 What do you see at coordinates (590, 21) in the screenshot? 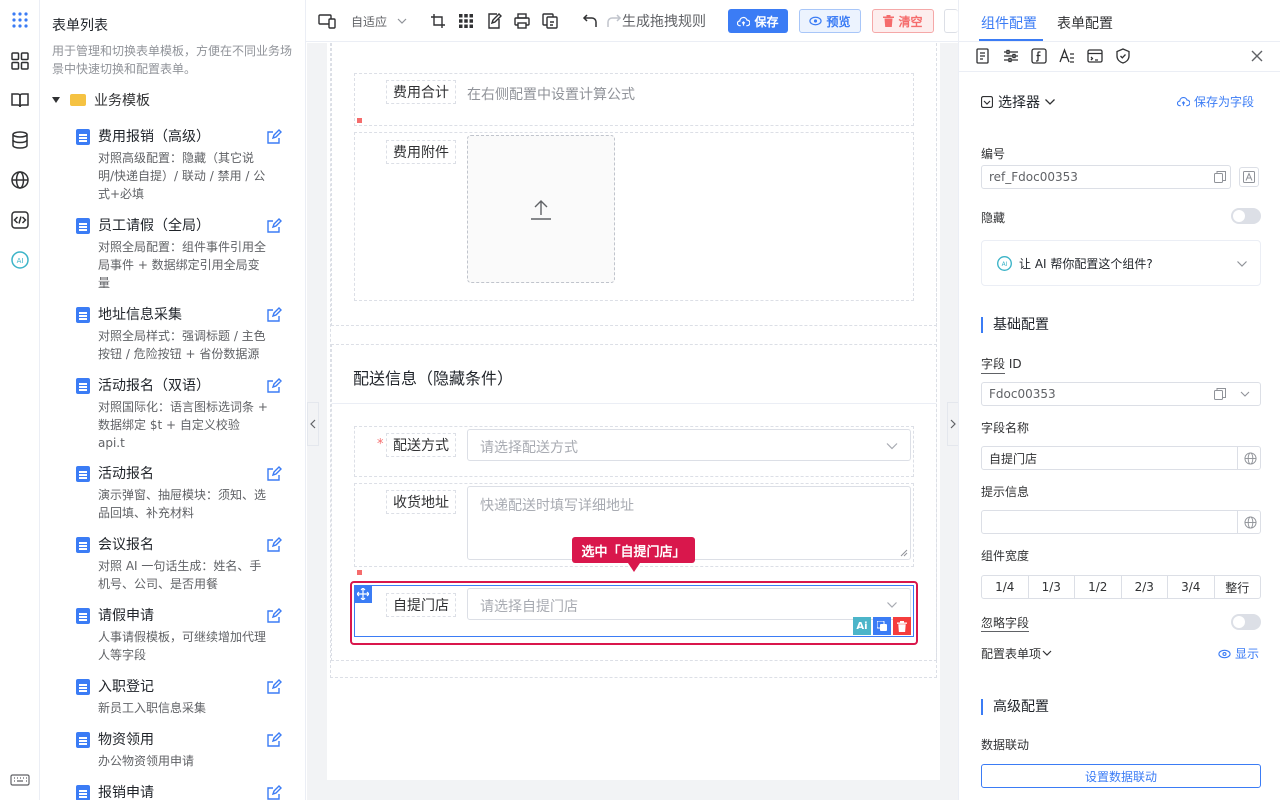
I see `undo-icon` at bounding box center [590, 21].